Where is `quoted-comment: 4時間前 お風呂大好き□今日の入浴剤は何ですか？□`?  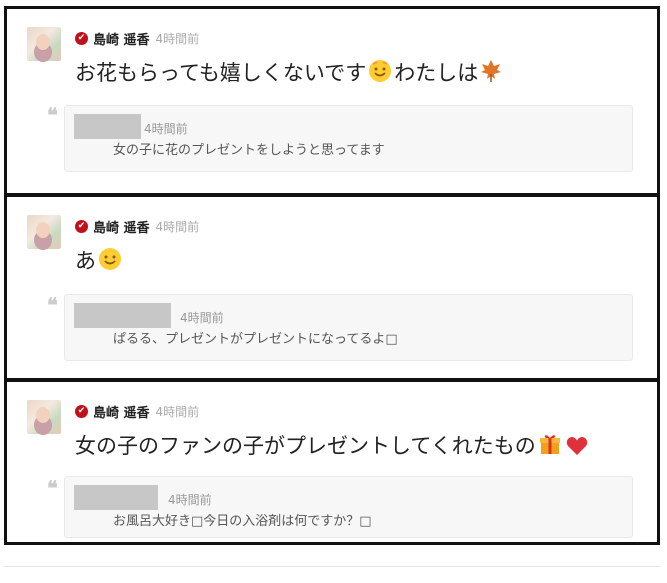
quoted-comment: 4時間前 お風呂大好き□今日の入浴剤は何ですか？□ is located at coordinates (348, 507).